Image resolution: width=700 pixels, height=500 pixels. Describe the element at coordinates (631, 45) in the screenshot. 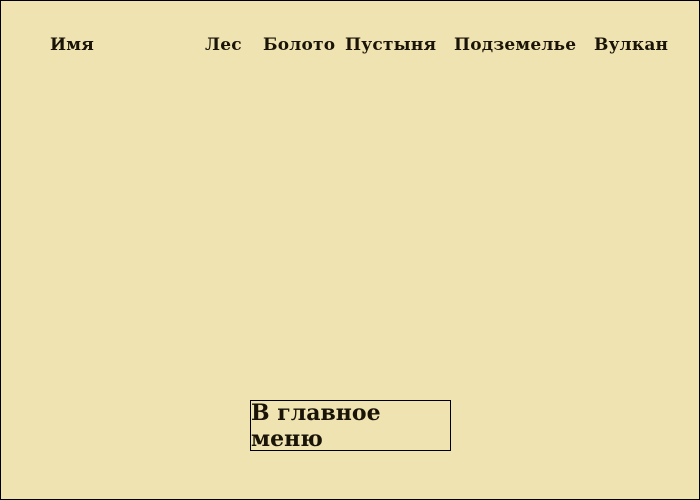

I see `column-header-volcano: Вулкан` at that location.